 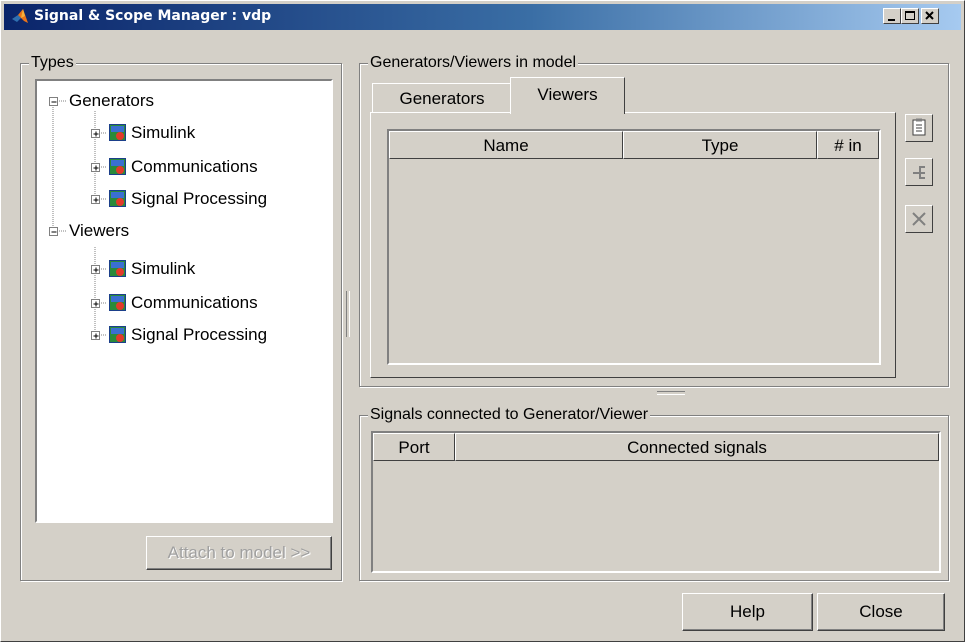 I want to click on expand-generators-signal-processing-icon, so click(x=95, y=199).